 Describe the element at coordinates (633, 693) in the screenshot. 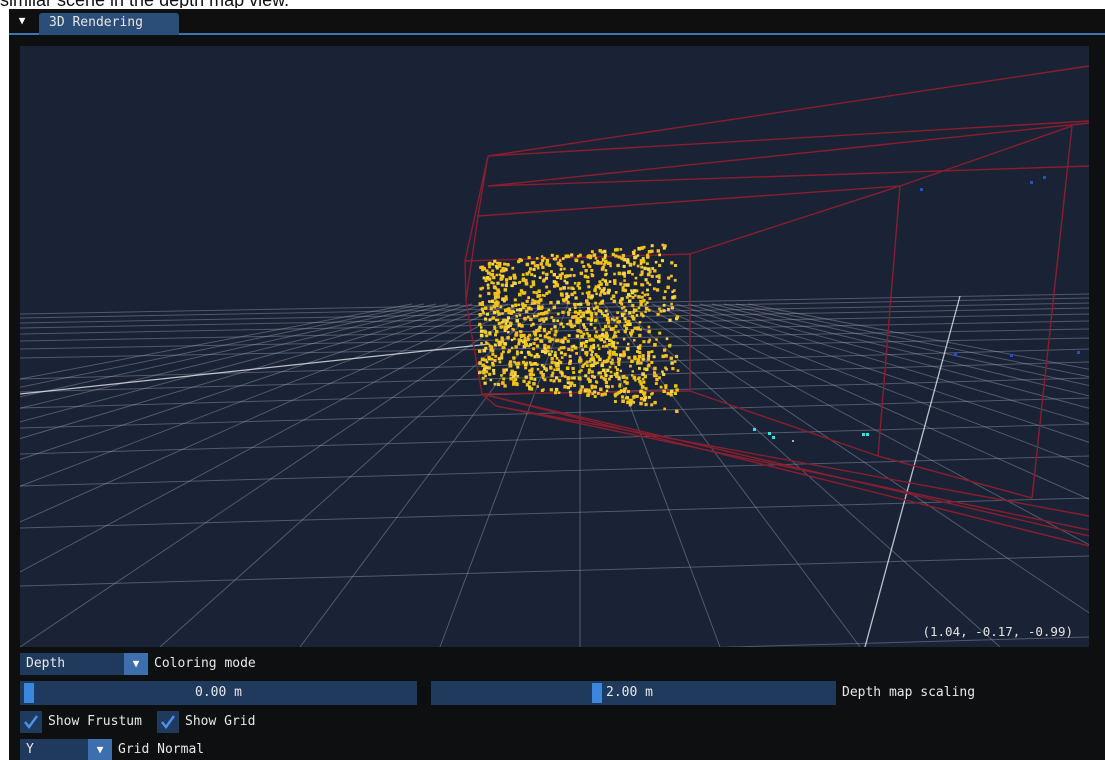

I see `depth-max-slider: 2.00 m` at that location.